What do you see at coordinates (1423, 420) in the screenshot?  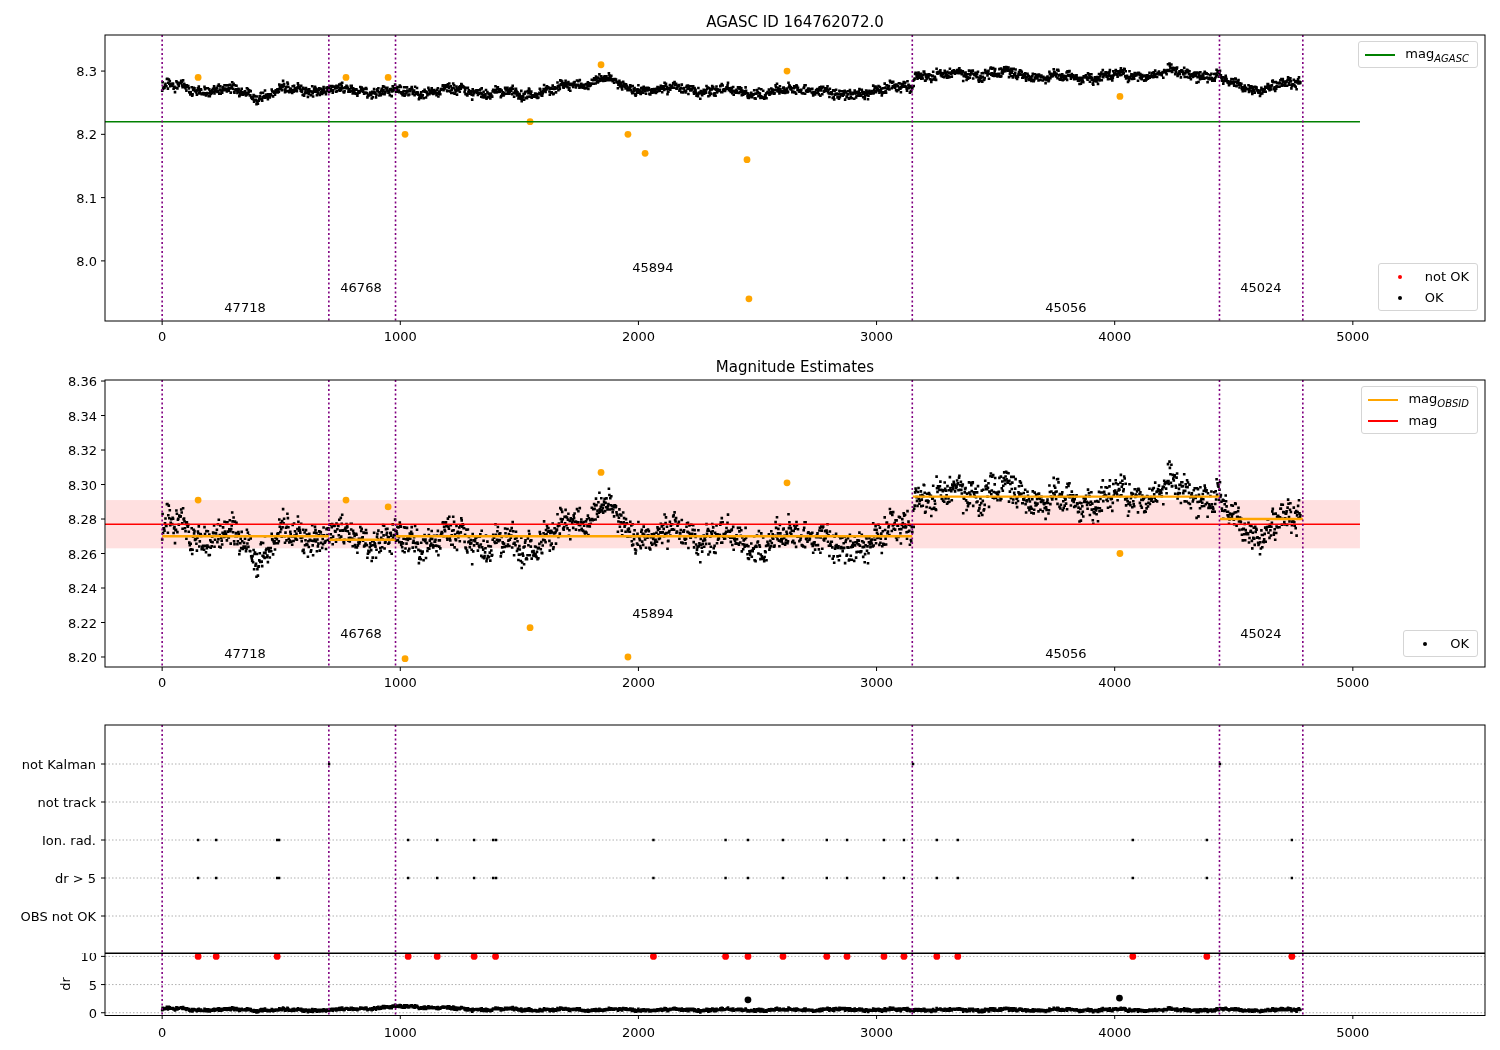 I see `legend-label: mag` at bounding box center [1423, 420].